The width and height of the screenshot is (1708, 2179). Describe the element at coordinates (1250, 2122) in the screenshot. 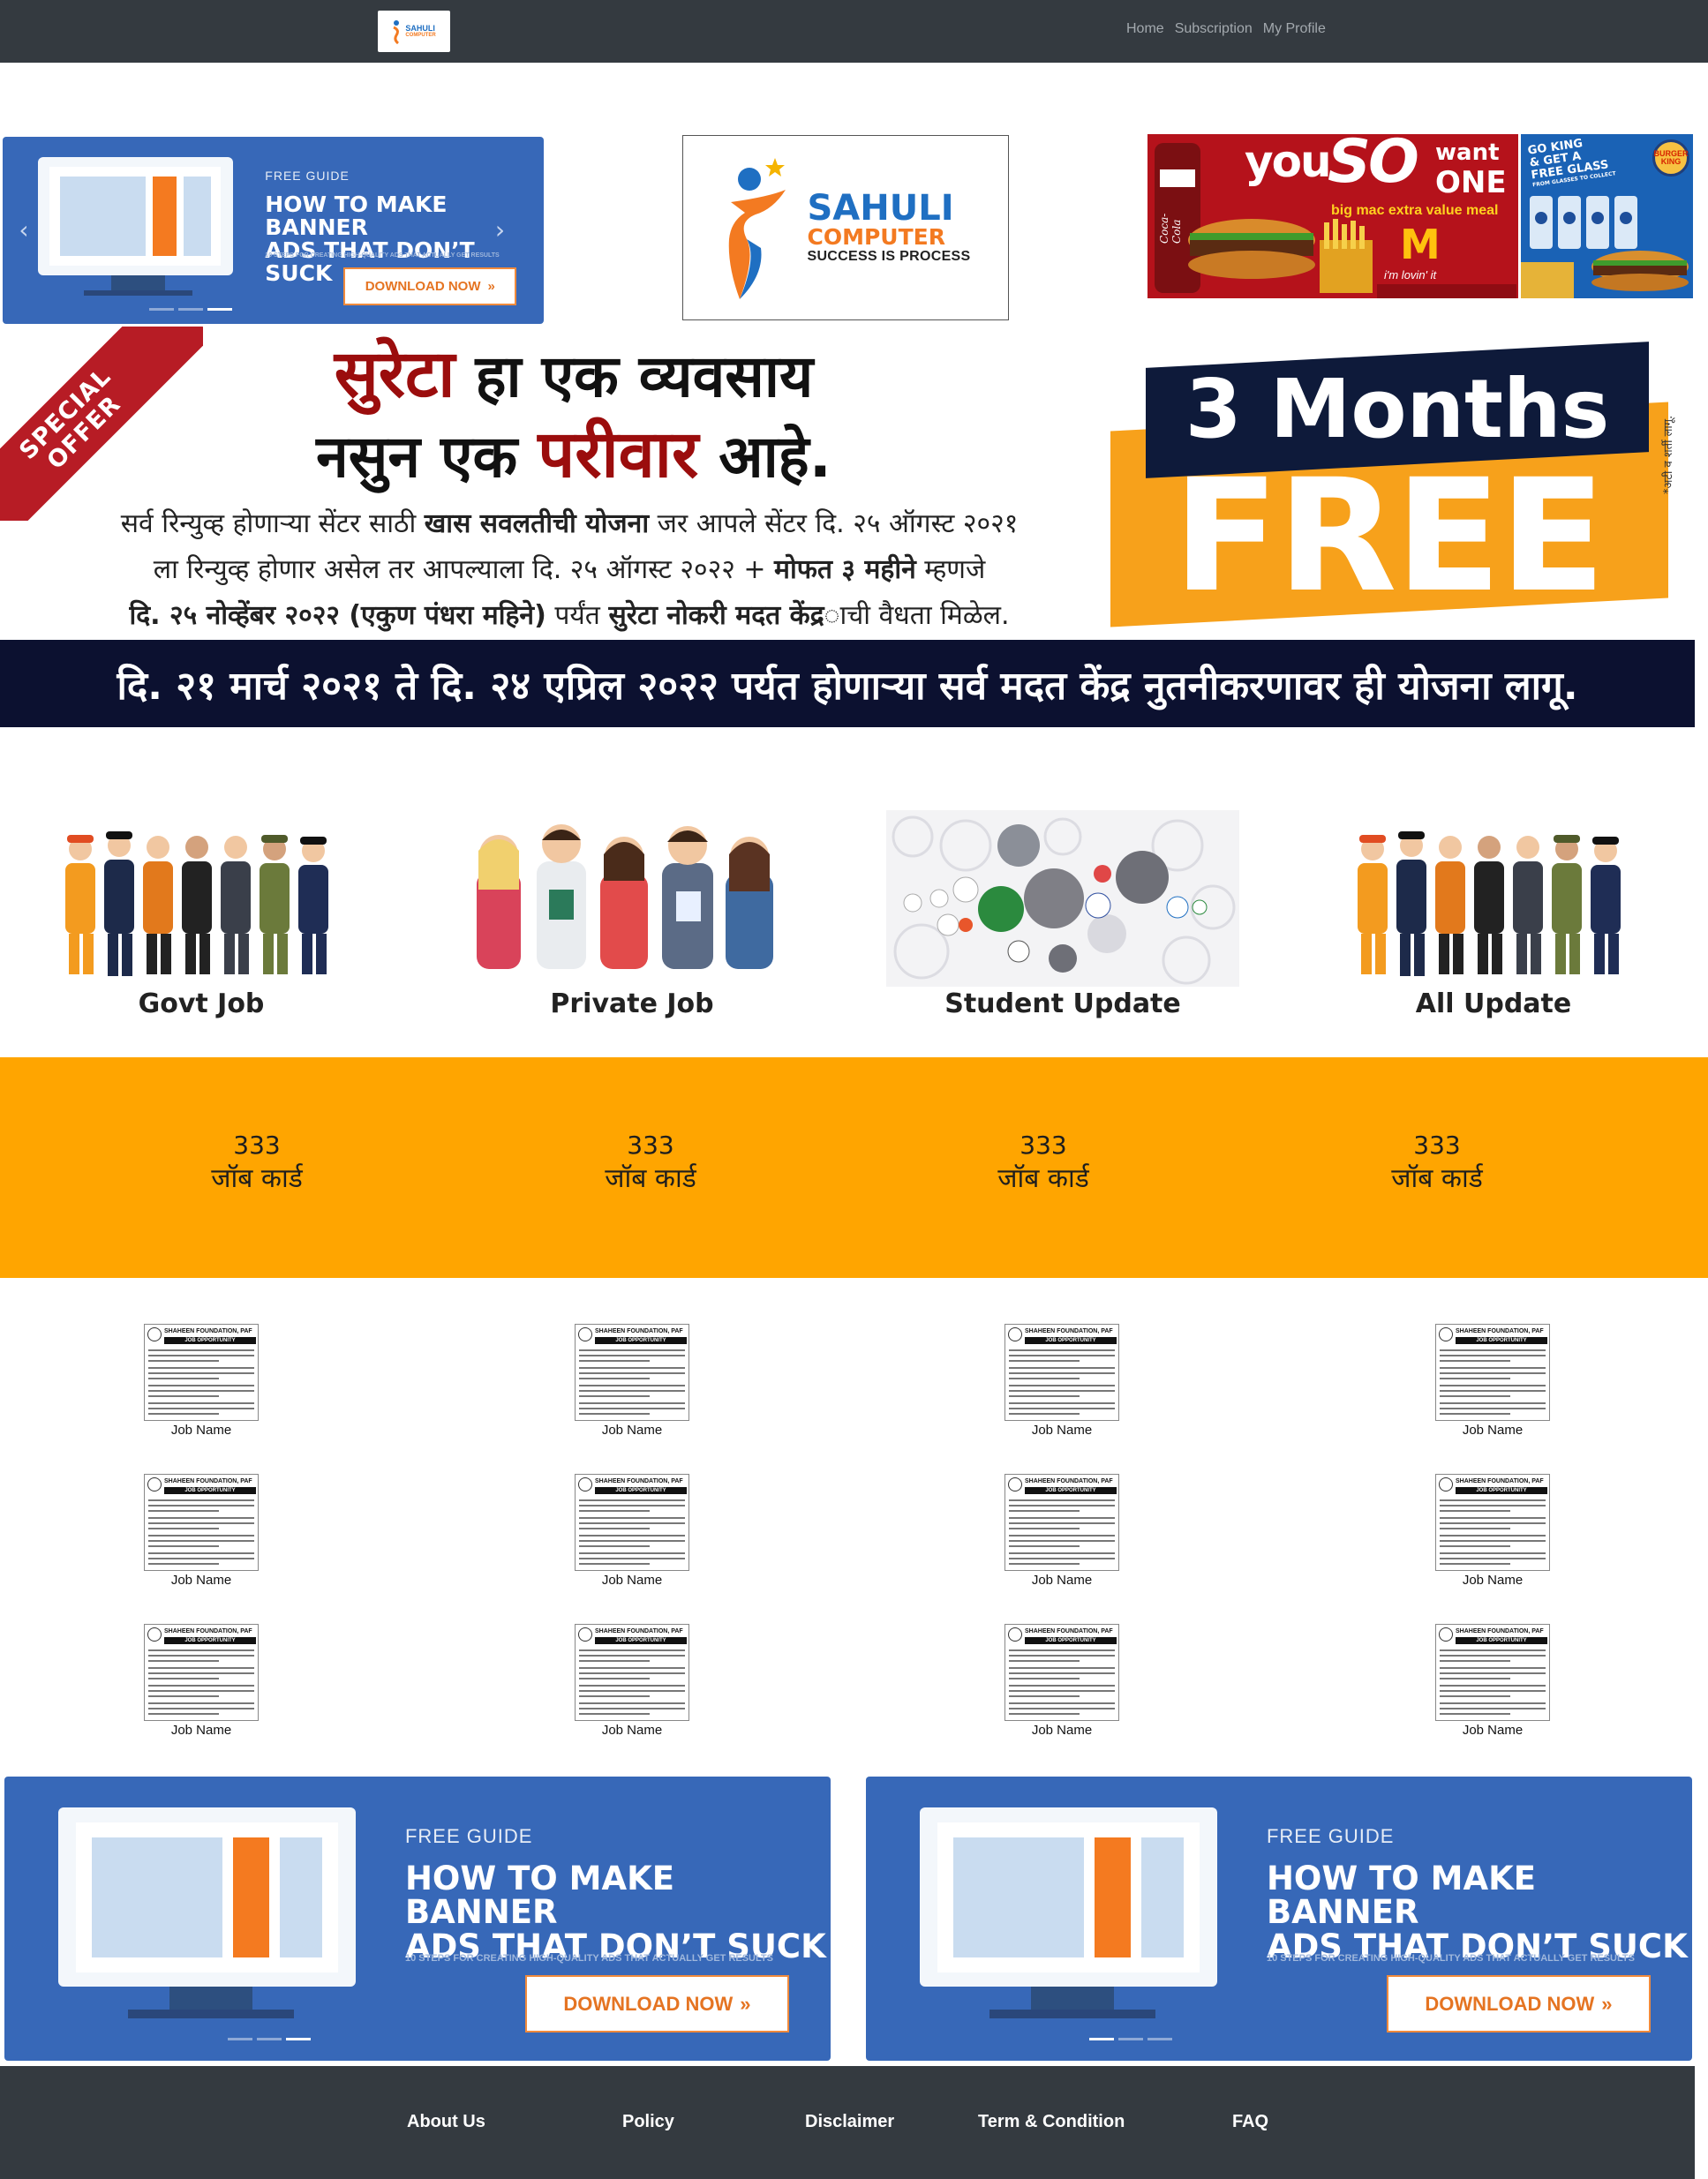

I see `footer-faq-link: FAQ` at that location.